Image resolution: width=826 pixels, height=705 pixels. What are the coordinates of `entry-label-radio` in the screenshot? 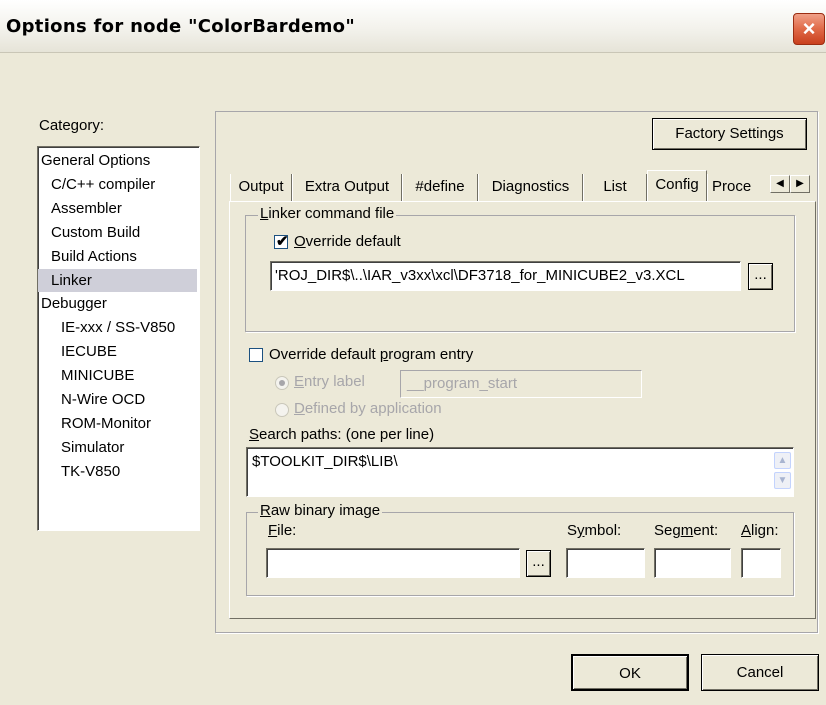 It's located at (282, 383).